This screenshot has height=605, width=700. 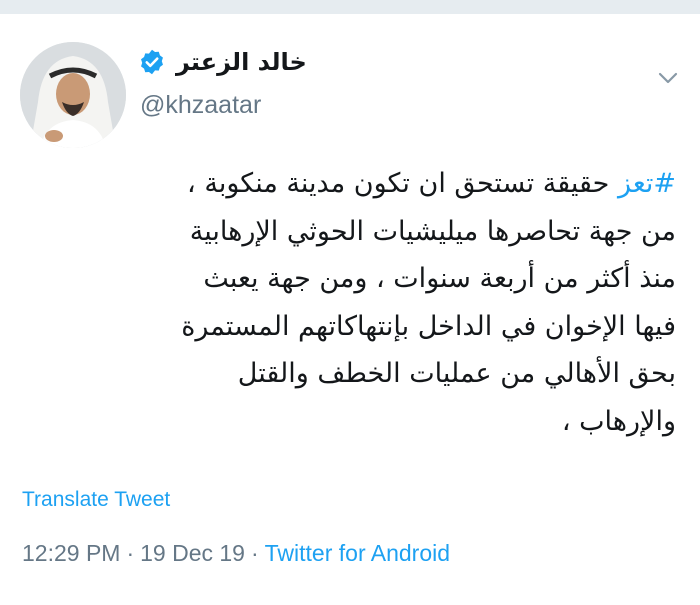 I want to click on author-handle: @khzaatar, so click(x=200, y=105).